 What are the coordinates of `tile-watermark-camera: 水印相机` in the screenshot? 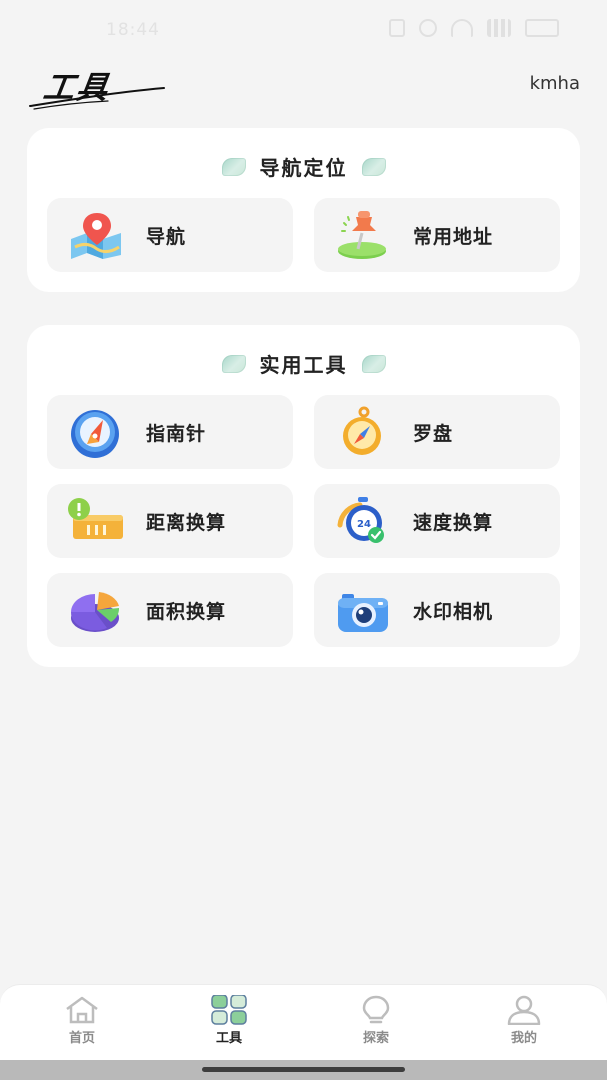 It's located at (437, 610).